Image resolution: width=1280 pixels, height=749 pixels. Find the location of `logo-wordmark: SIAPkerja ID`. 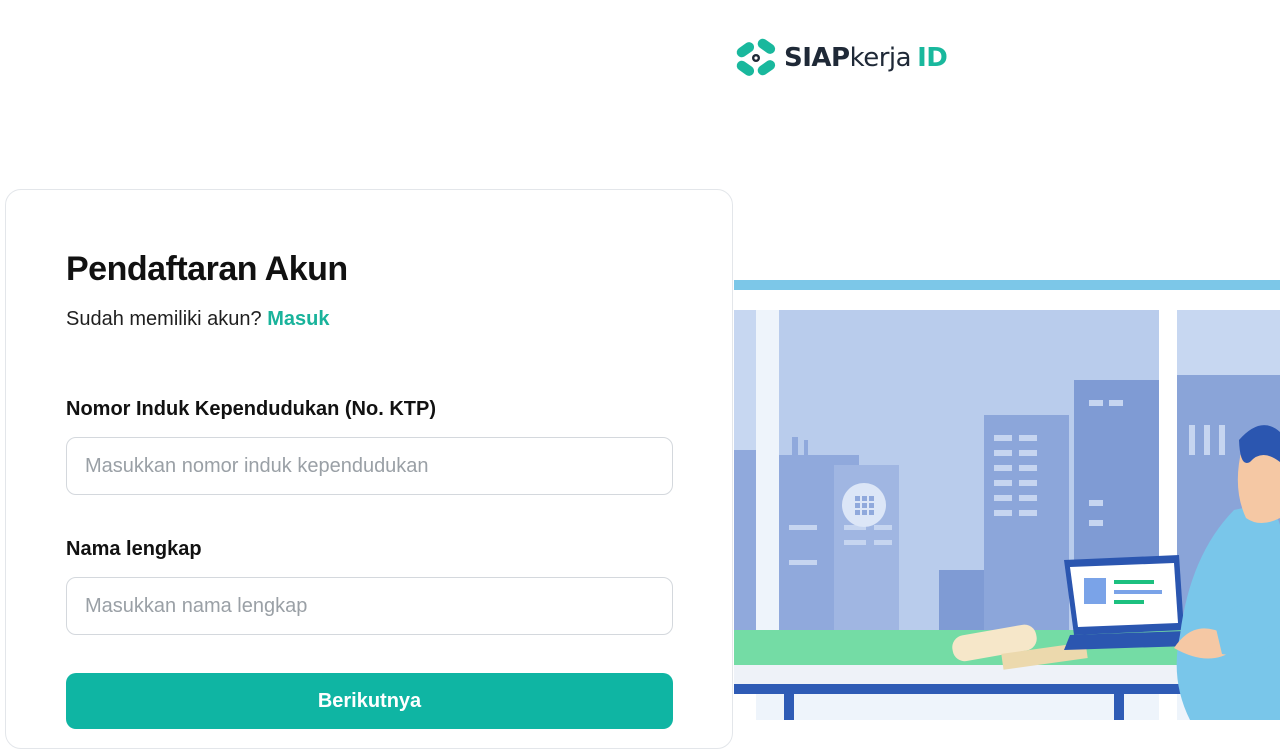

logo-wordmark: SIAPkerja ID is located at coordinates (866, 58).